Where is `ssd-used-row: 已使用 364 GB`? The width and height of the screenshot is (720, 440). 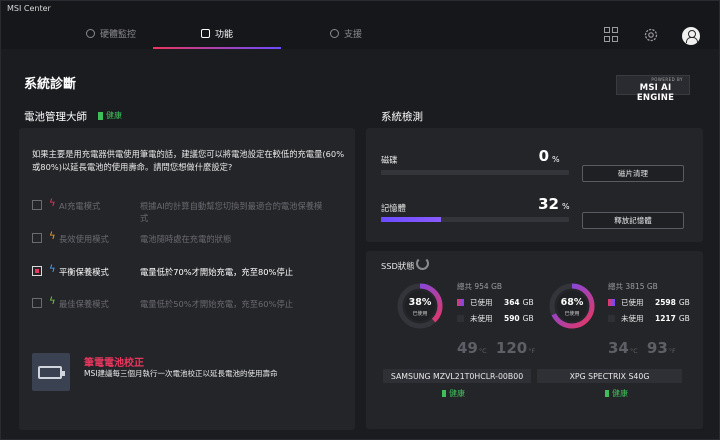
ssd-used-row: 已使用 364 GB is located at coordinates (495, 302).